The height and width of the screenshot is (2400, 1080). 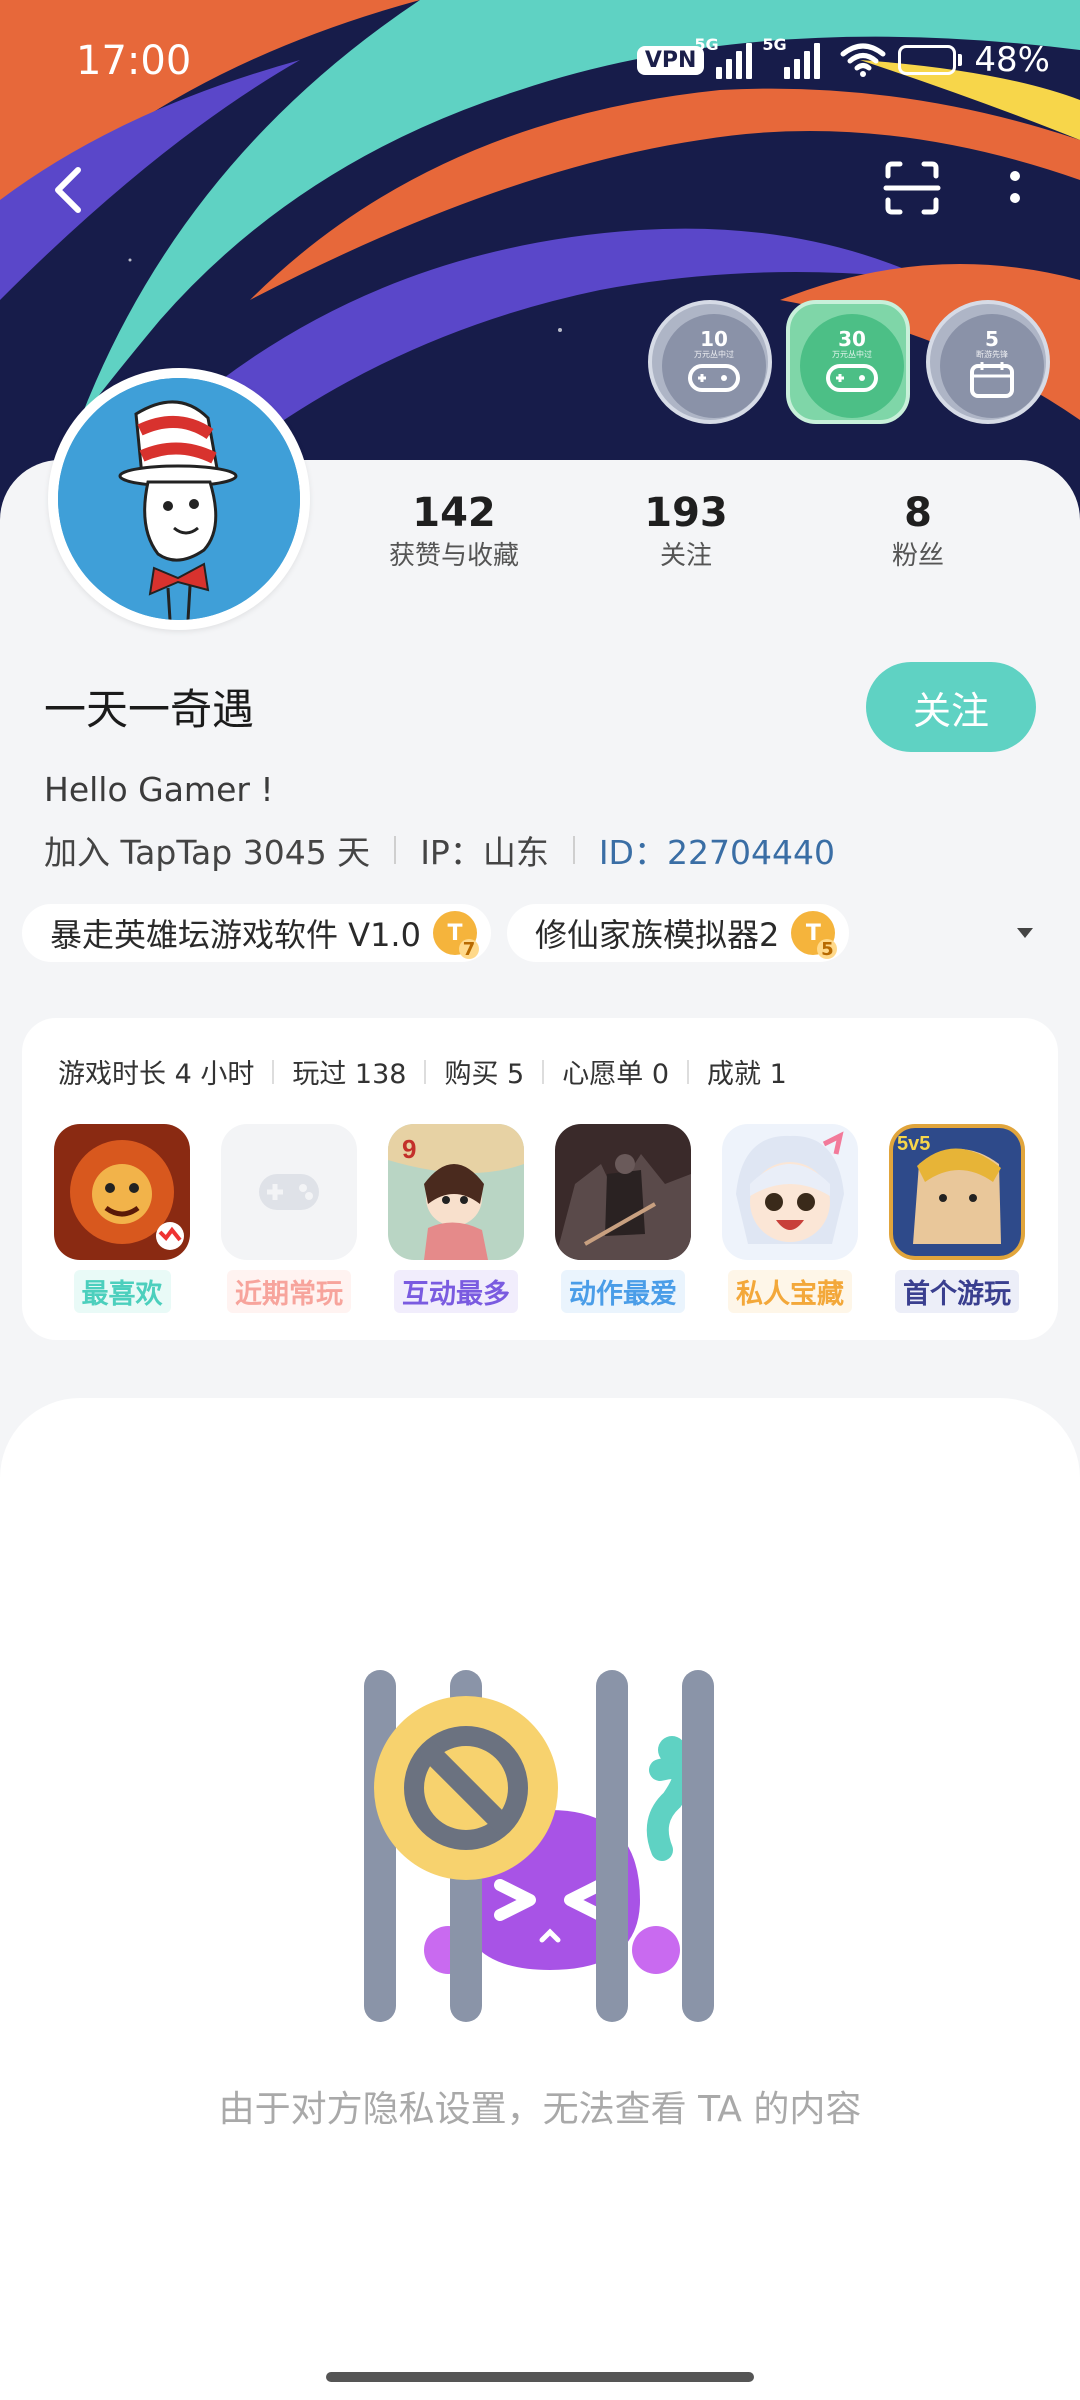 What do you see at coordinates (930, 60) in the screenshot?
I see `battery-icon` at bounding box center [930, 60].